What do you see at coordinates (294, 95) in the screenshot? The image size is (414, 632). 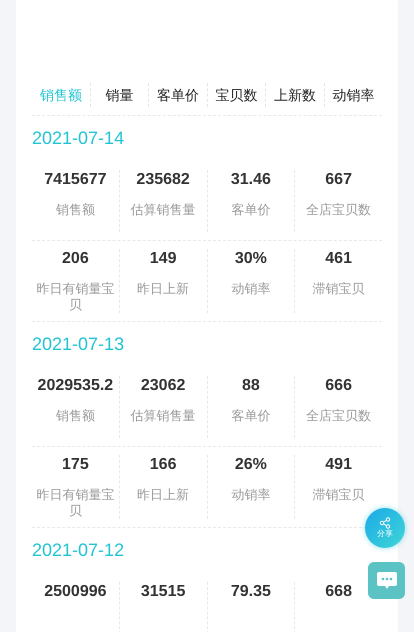 I see `tab: 上新数` at bounding box center [294, 95].